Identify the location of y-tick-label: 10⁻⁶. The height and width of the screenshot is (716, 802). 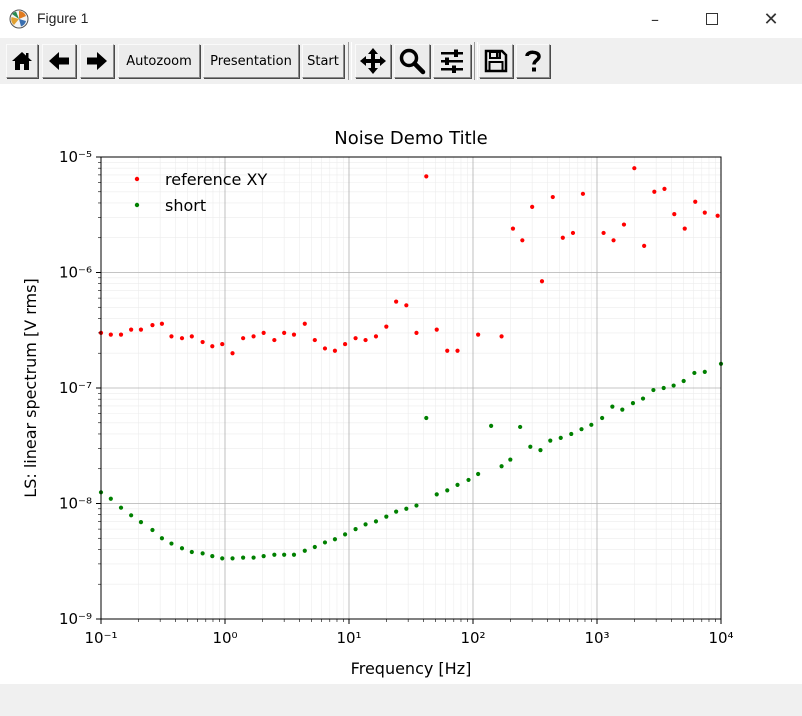
(75, 273).